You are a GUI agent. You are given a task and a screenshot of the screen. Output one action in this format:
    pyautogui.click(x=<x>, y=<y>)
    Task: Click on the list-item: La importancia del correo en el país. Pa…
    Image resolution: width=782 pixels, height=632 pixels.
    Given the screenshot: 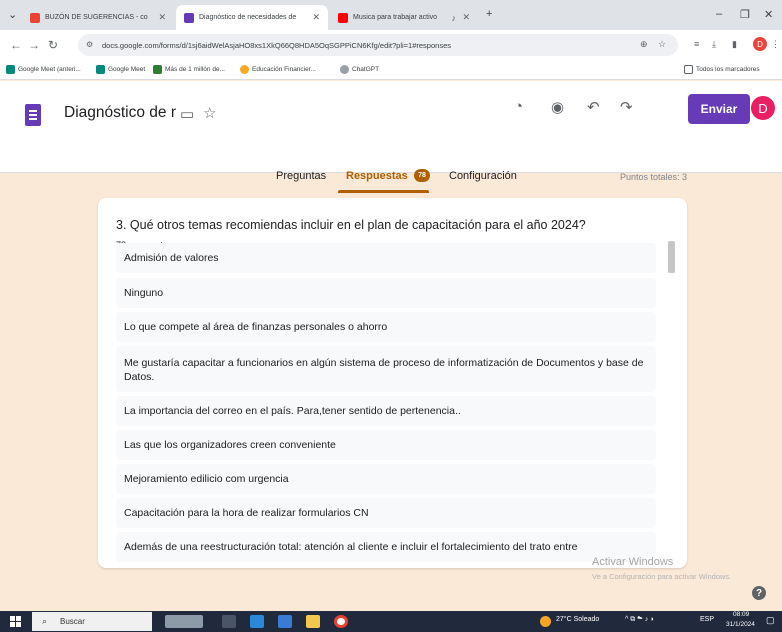 What is the action you would take?
    pyautogui.click(x=386, y=411)
    